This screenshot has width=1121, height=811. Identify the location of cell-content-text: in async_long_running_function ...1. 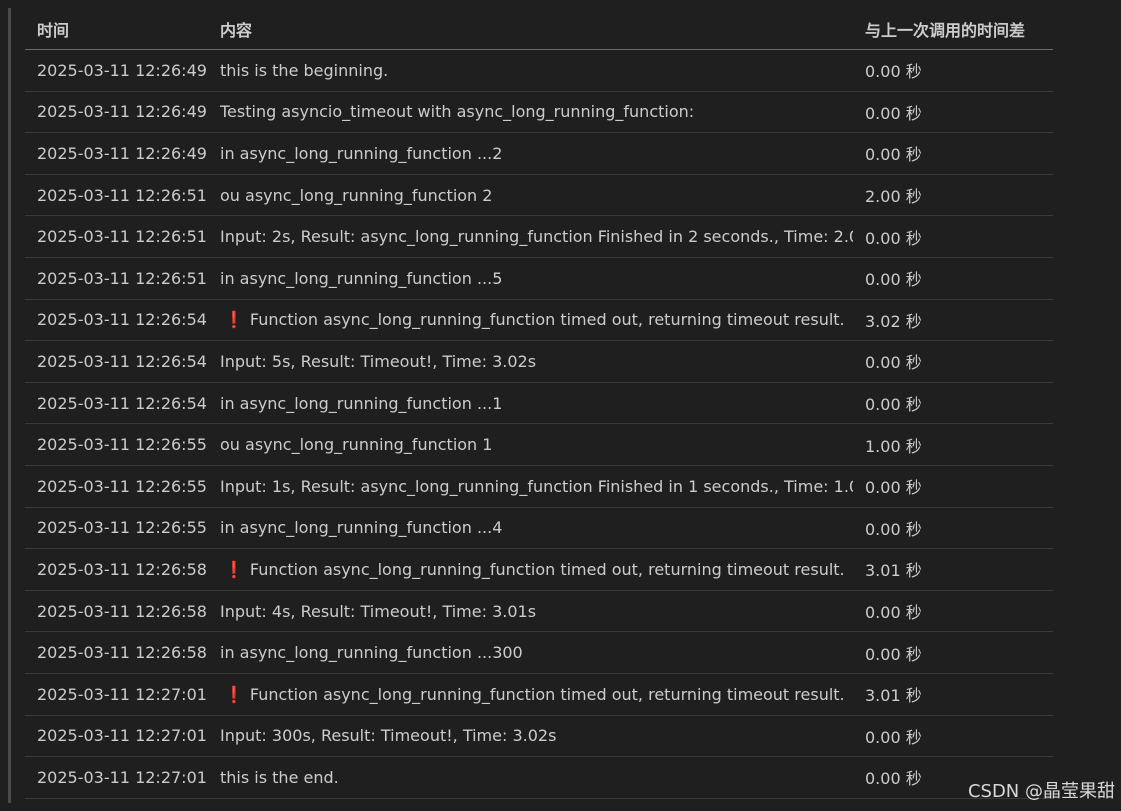
(361, 403).